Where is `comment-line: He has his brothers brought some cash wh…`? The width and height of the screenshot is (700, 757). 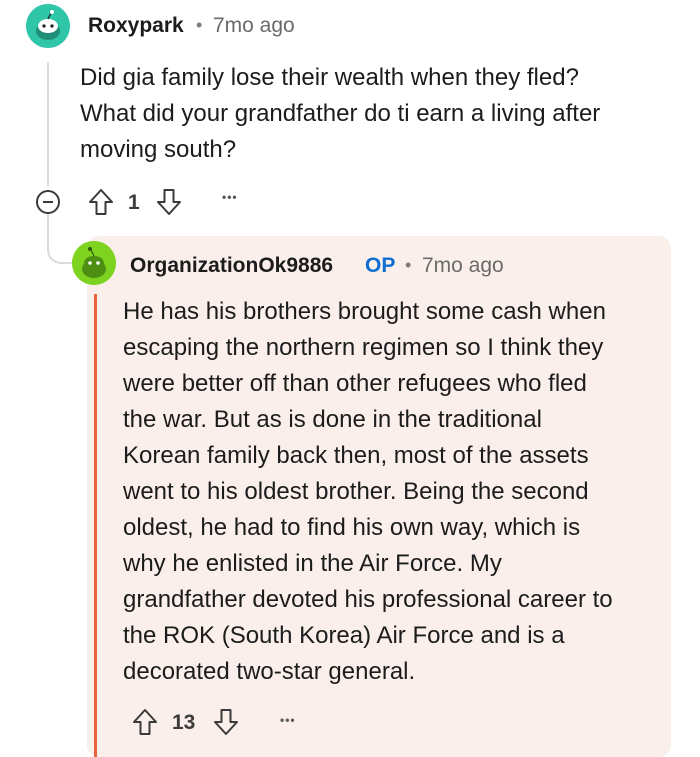 comment-line: He has his brothers brought some cash wh… is located at coordinates (364, 311).